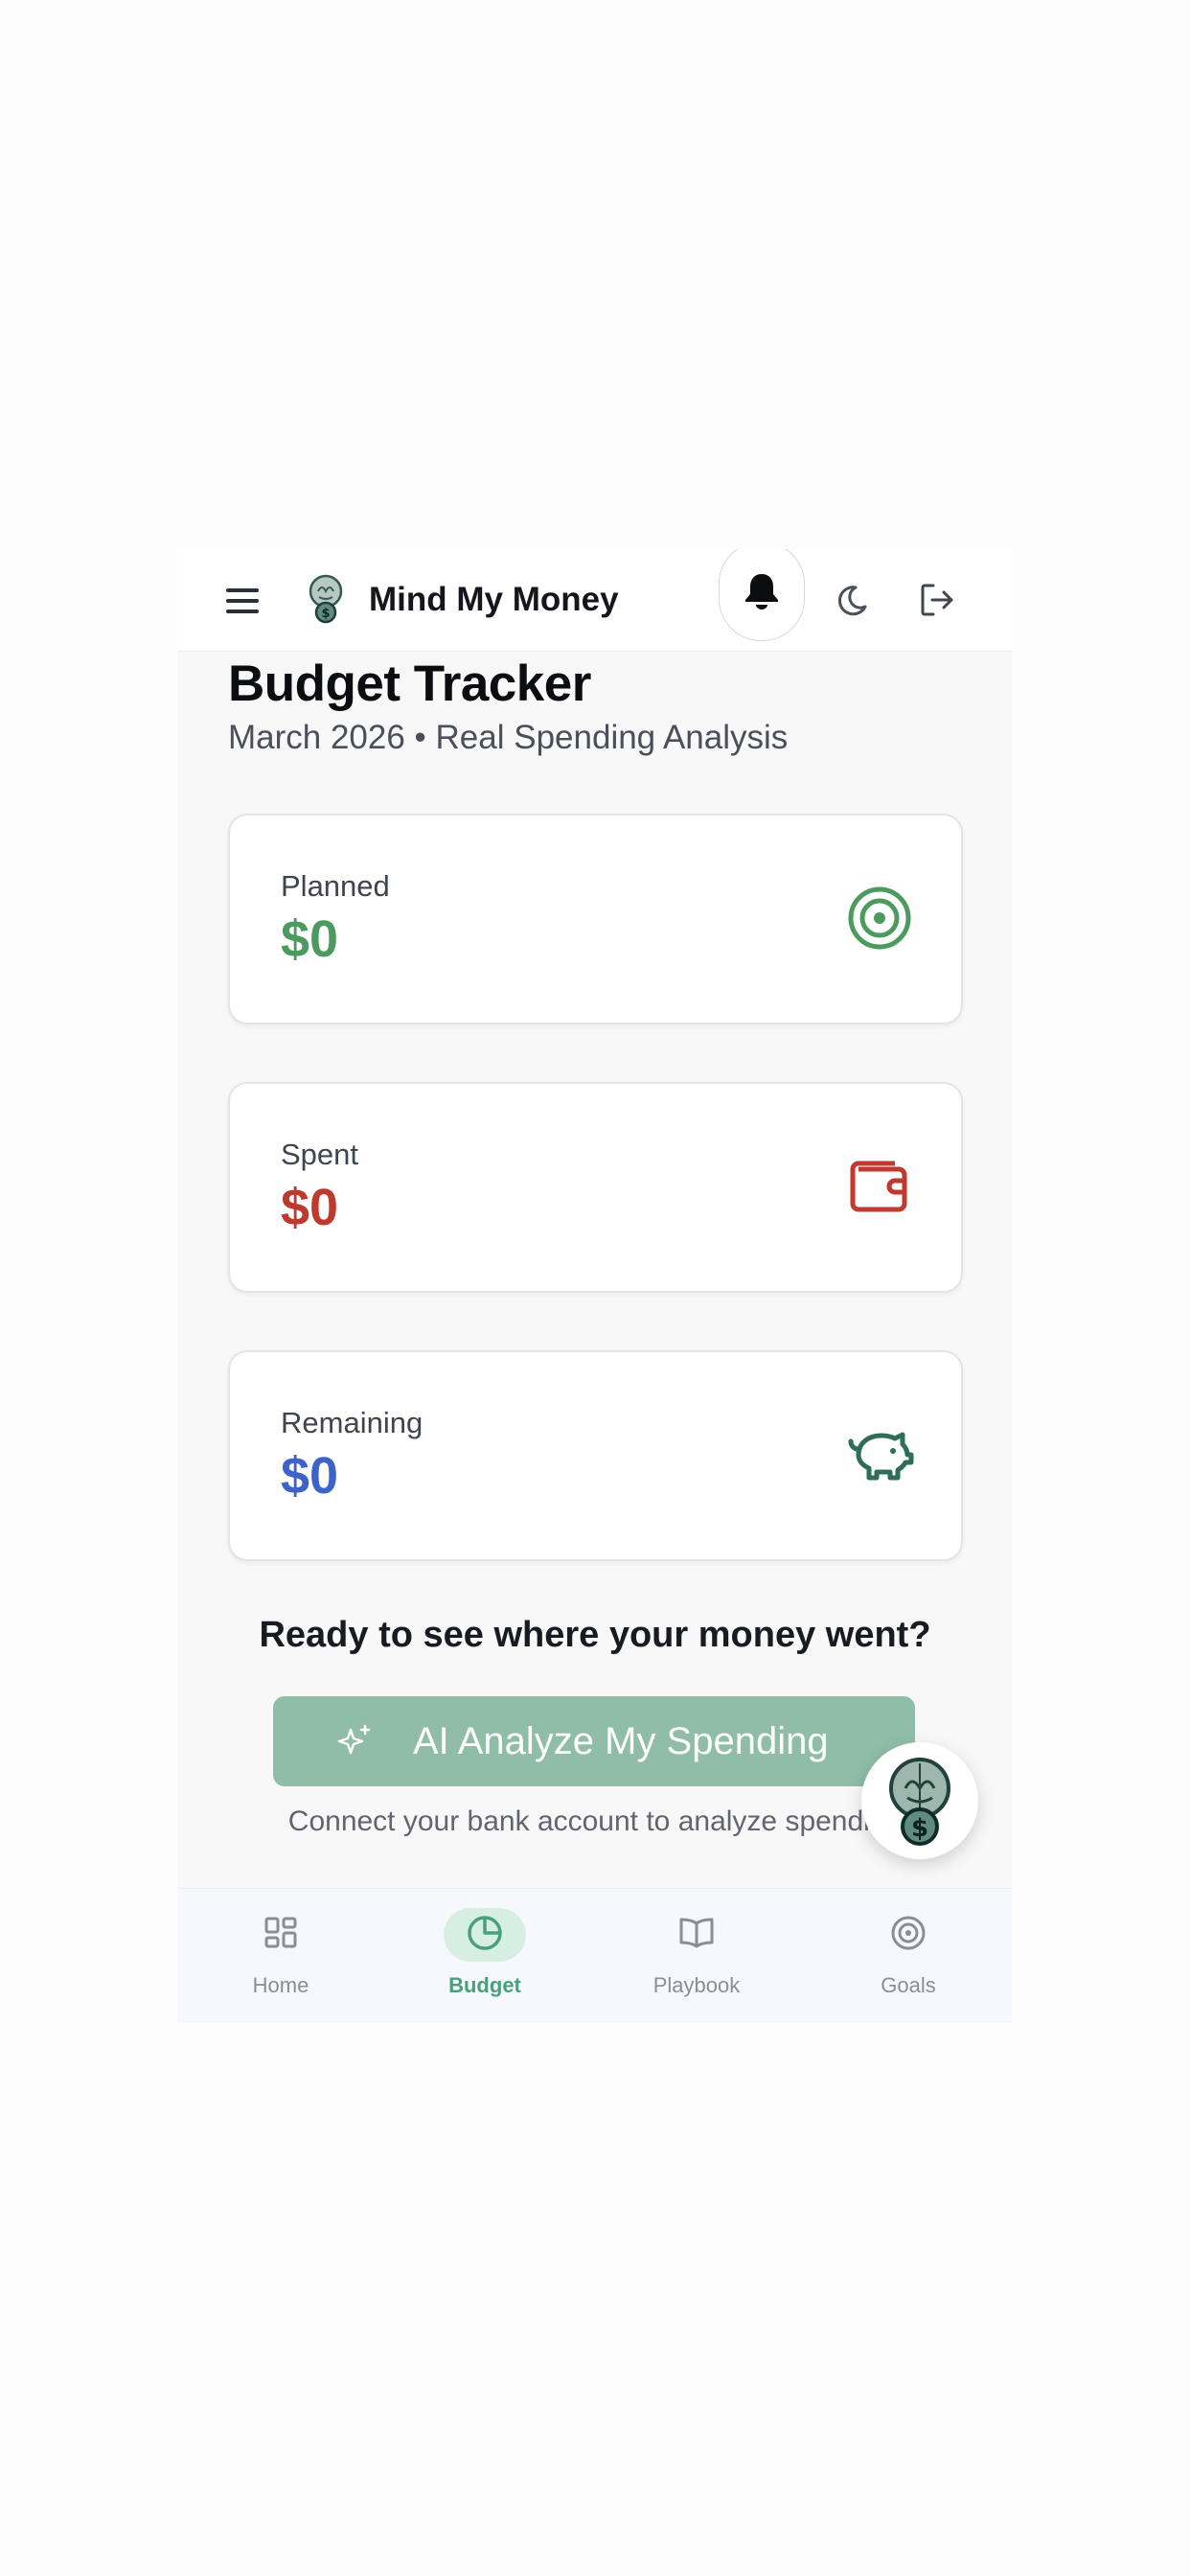 Image resolution: width=1190 pixels, height=2576 pixels. Describe the element at coordinates (881, 1456) in the screenshot. I see `piggy-bank-icon` at that location.